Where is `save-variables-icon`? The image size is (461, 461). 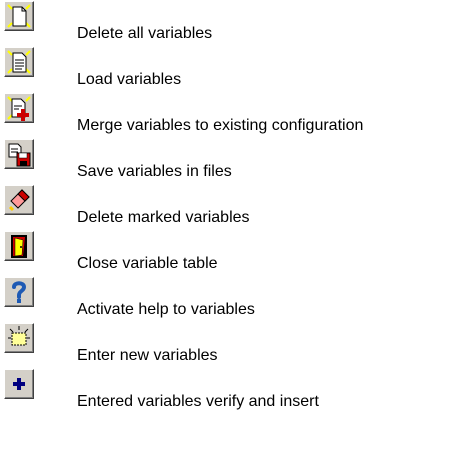 save-variables-icon is located at coordinates (19, 155).